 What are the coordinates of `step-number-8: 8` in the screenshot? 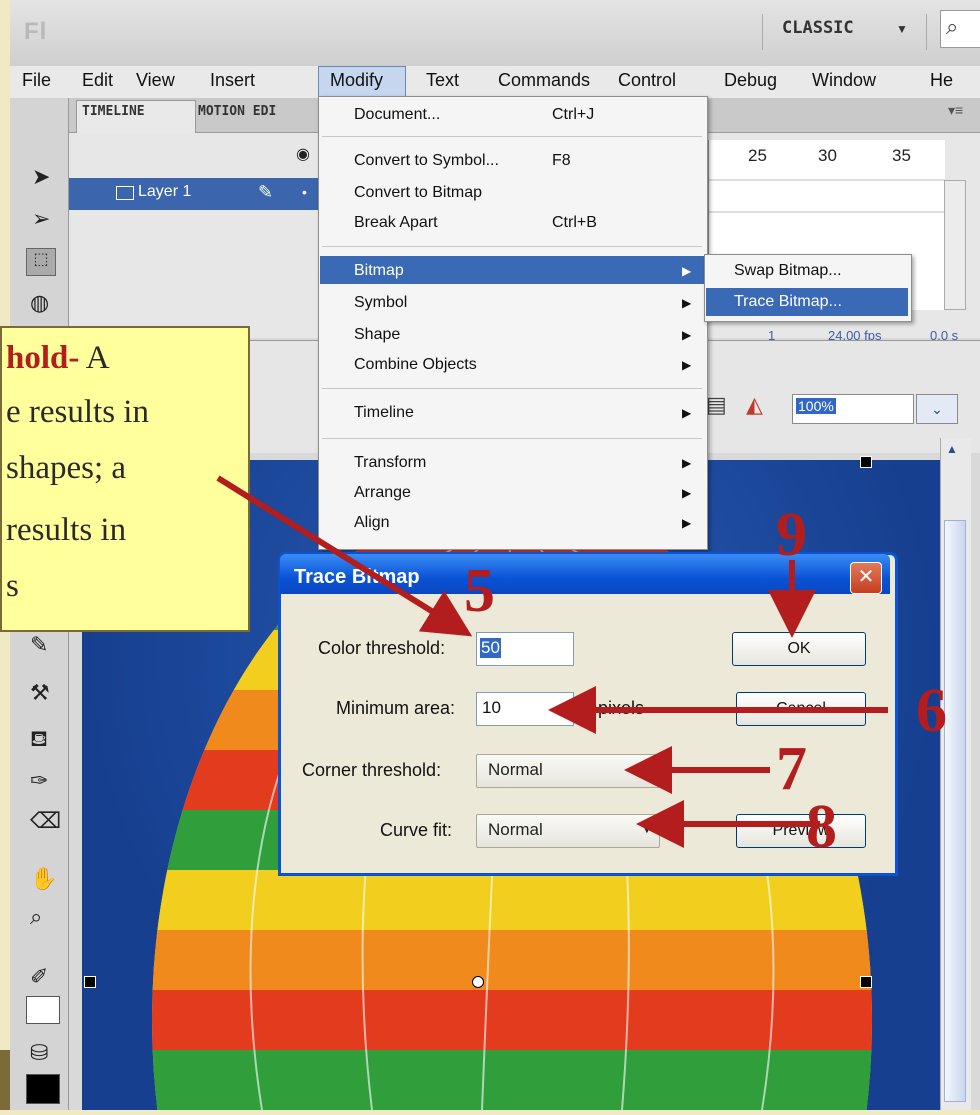 It's located at (821, 827).